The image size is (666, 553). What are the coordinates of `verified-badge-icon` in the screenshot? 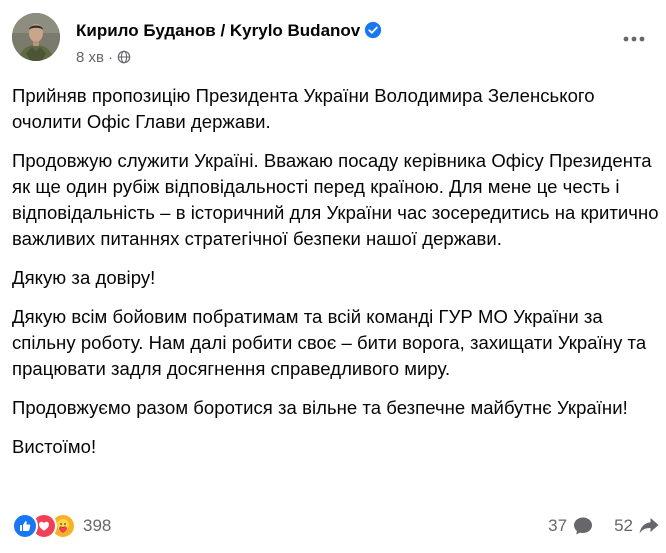 It's located at (373, 30).